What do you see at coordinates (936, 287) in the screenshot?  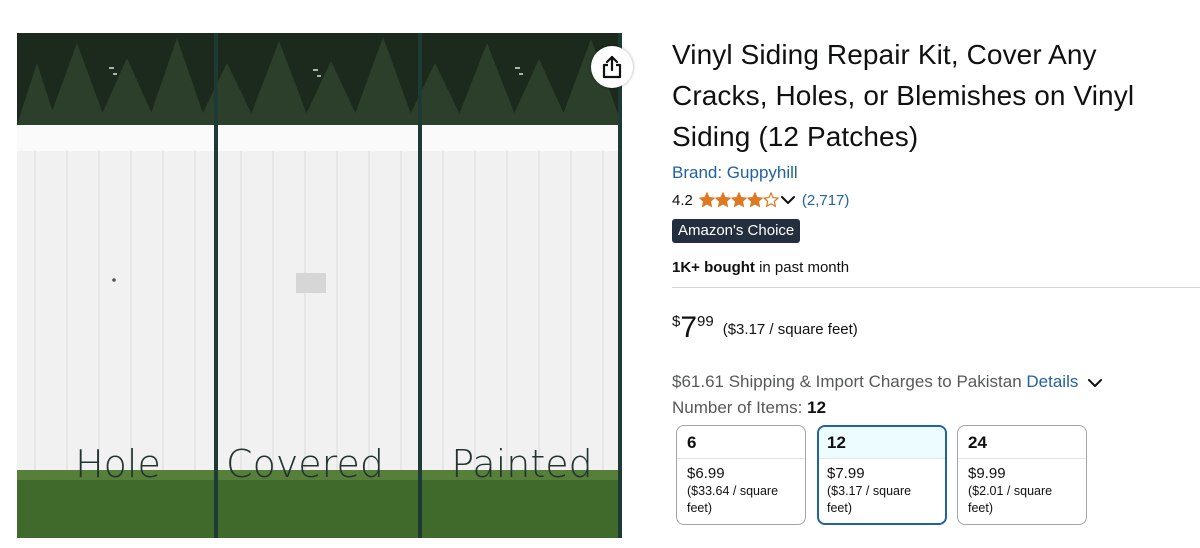 I see `divider` at bounding box center [936, 287].